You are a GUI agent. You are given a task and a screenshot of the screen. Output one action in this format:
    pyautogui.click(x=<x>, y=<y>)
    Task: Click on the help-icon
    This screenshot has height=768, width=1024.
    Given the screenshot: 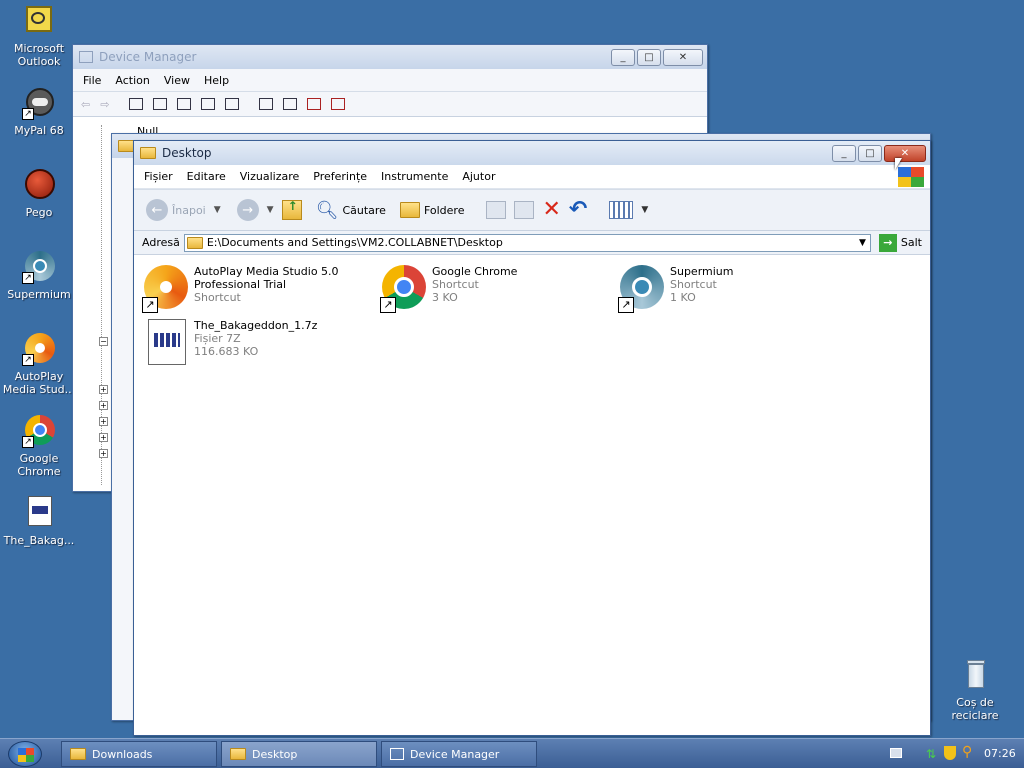 What is the action you would take?
    pyautogui.click(x=208, y=104)
    